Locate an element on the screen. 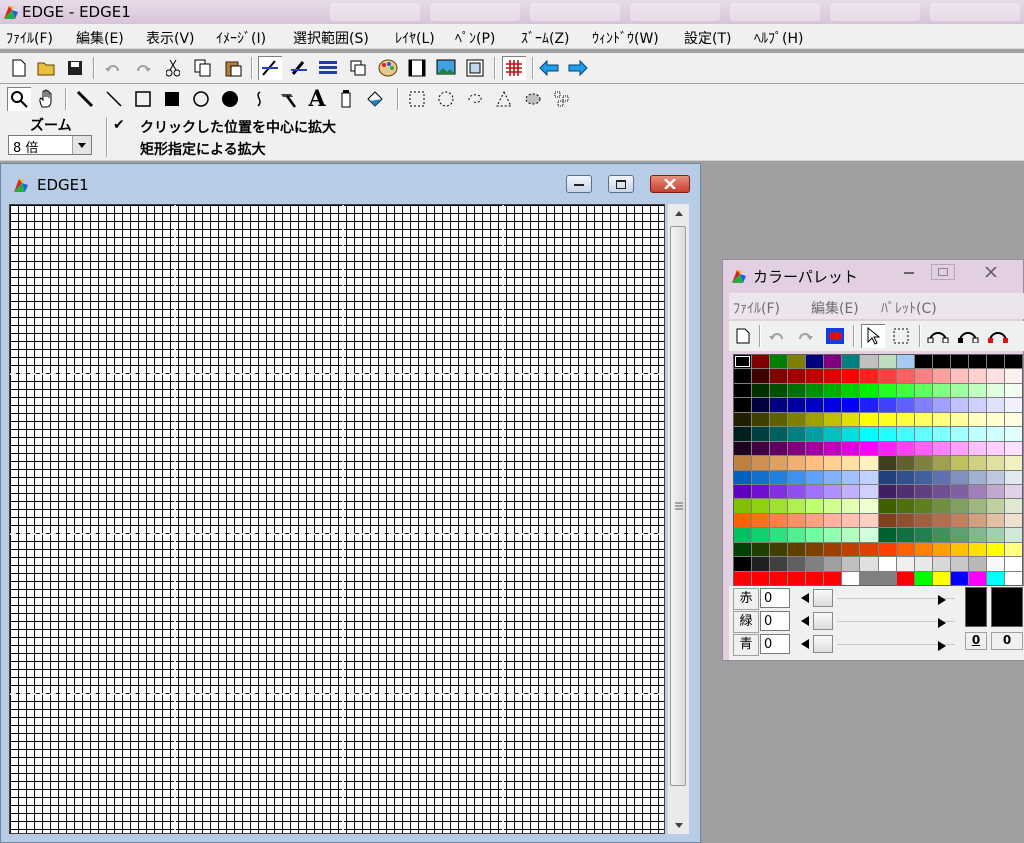  text-icon: A is located at coordinates (317, 99).